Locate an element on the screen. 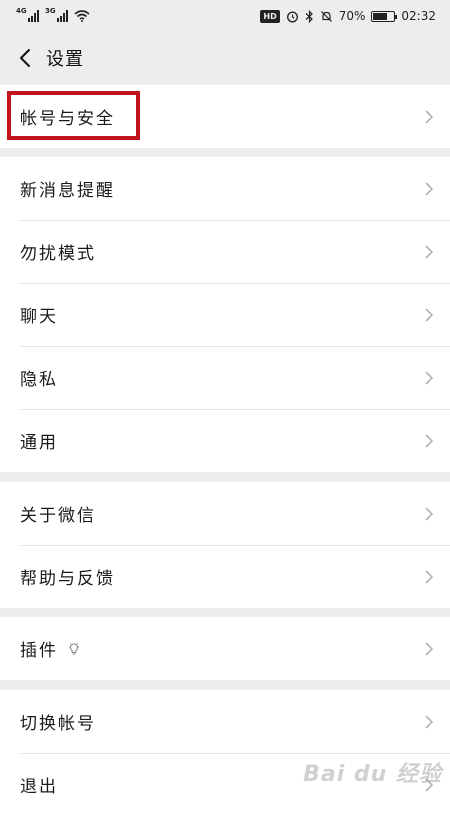 The image size is (450, 816). cellular-signal-icon-2: 3G is located at coordinates (56, 16).